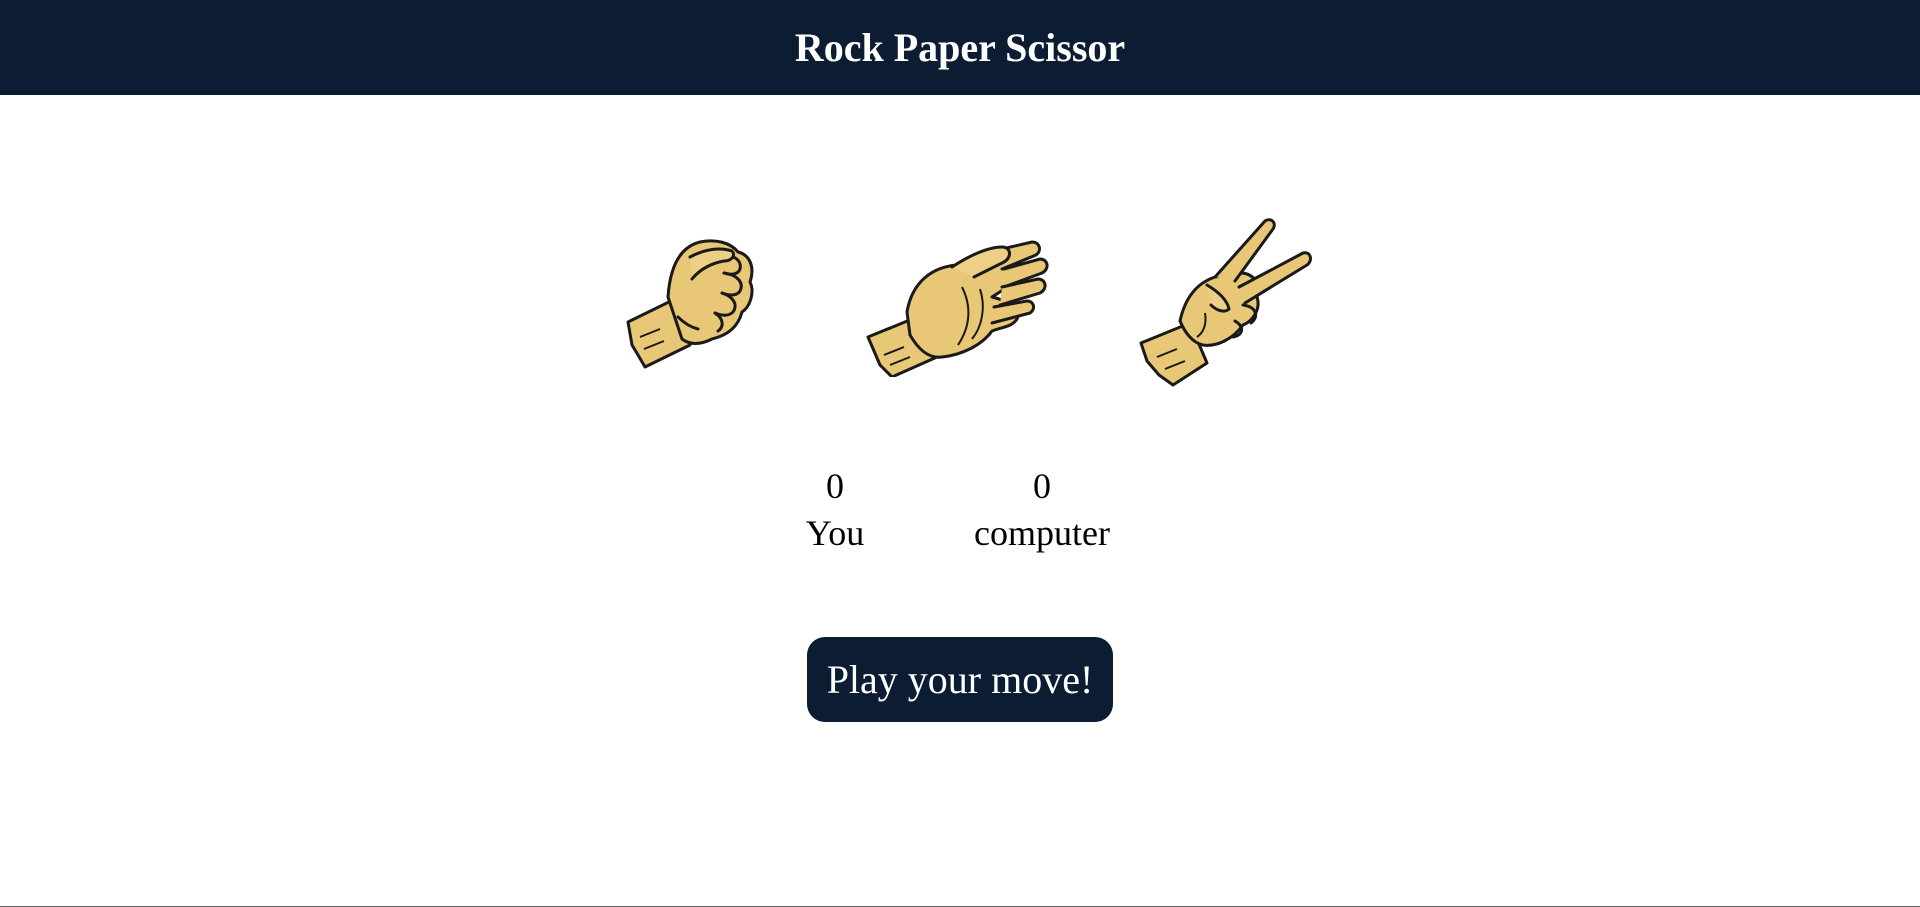 This screenshot has height=907, width=1920. I want to click on page-title: Rock Paper Scissor, so click(960, 47).